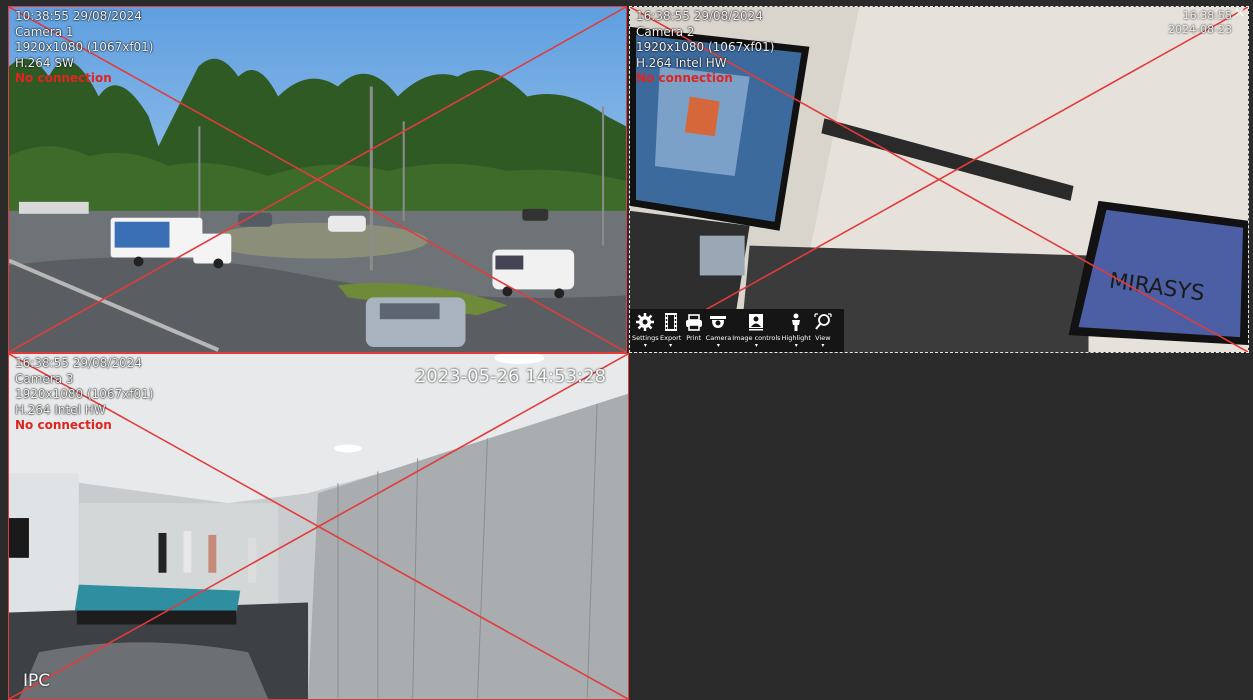 The image size is (1253, 700). What do you see at coordinates (694, 338) in the screenshot?
I see `print-label: Print` at bounding box center [694, 338].